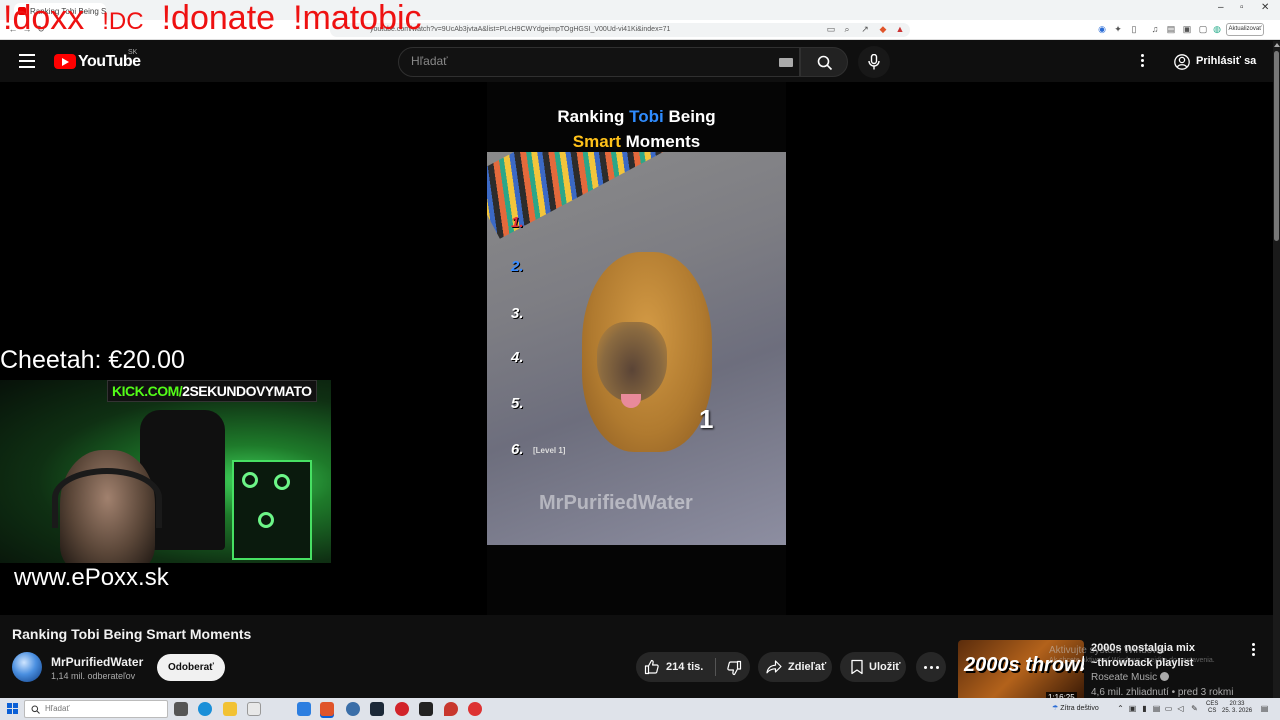 This screenshot has height=720, width=1280. I want to click on cast-icon: ▭, so click(831, 29).